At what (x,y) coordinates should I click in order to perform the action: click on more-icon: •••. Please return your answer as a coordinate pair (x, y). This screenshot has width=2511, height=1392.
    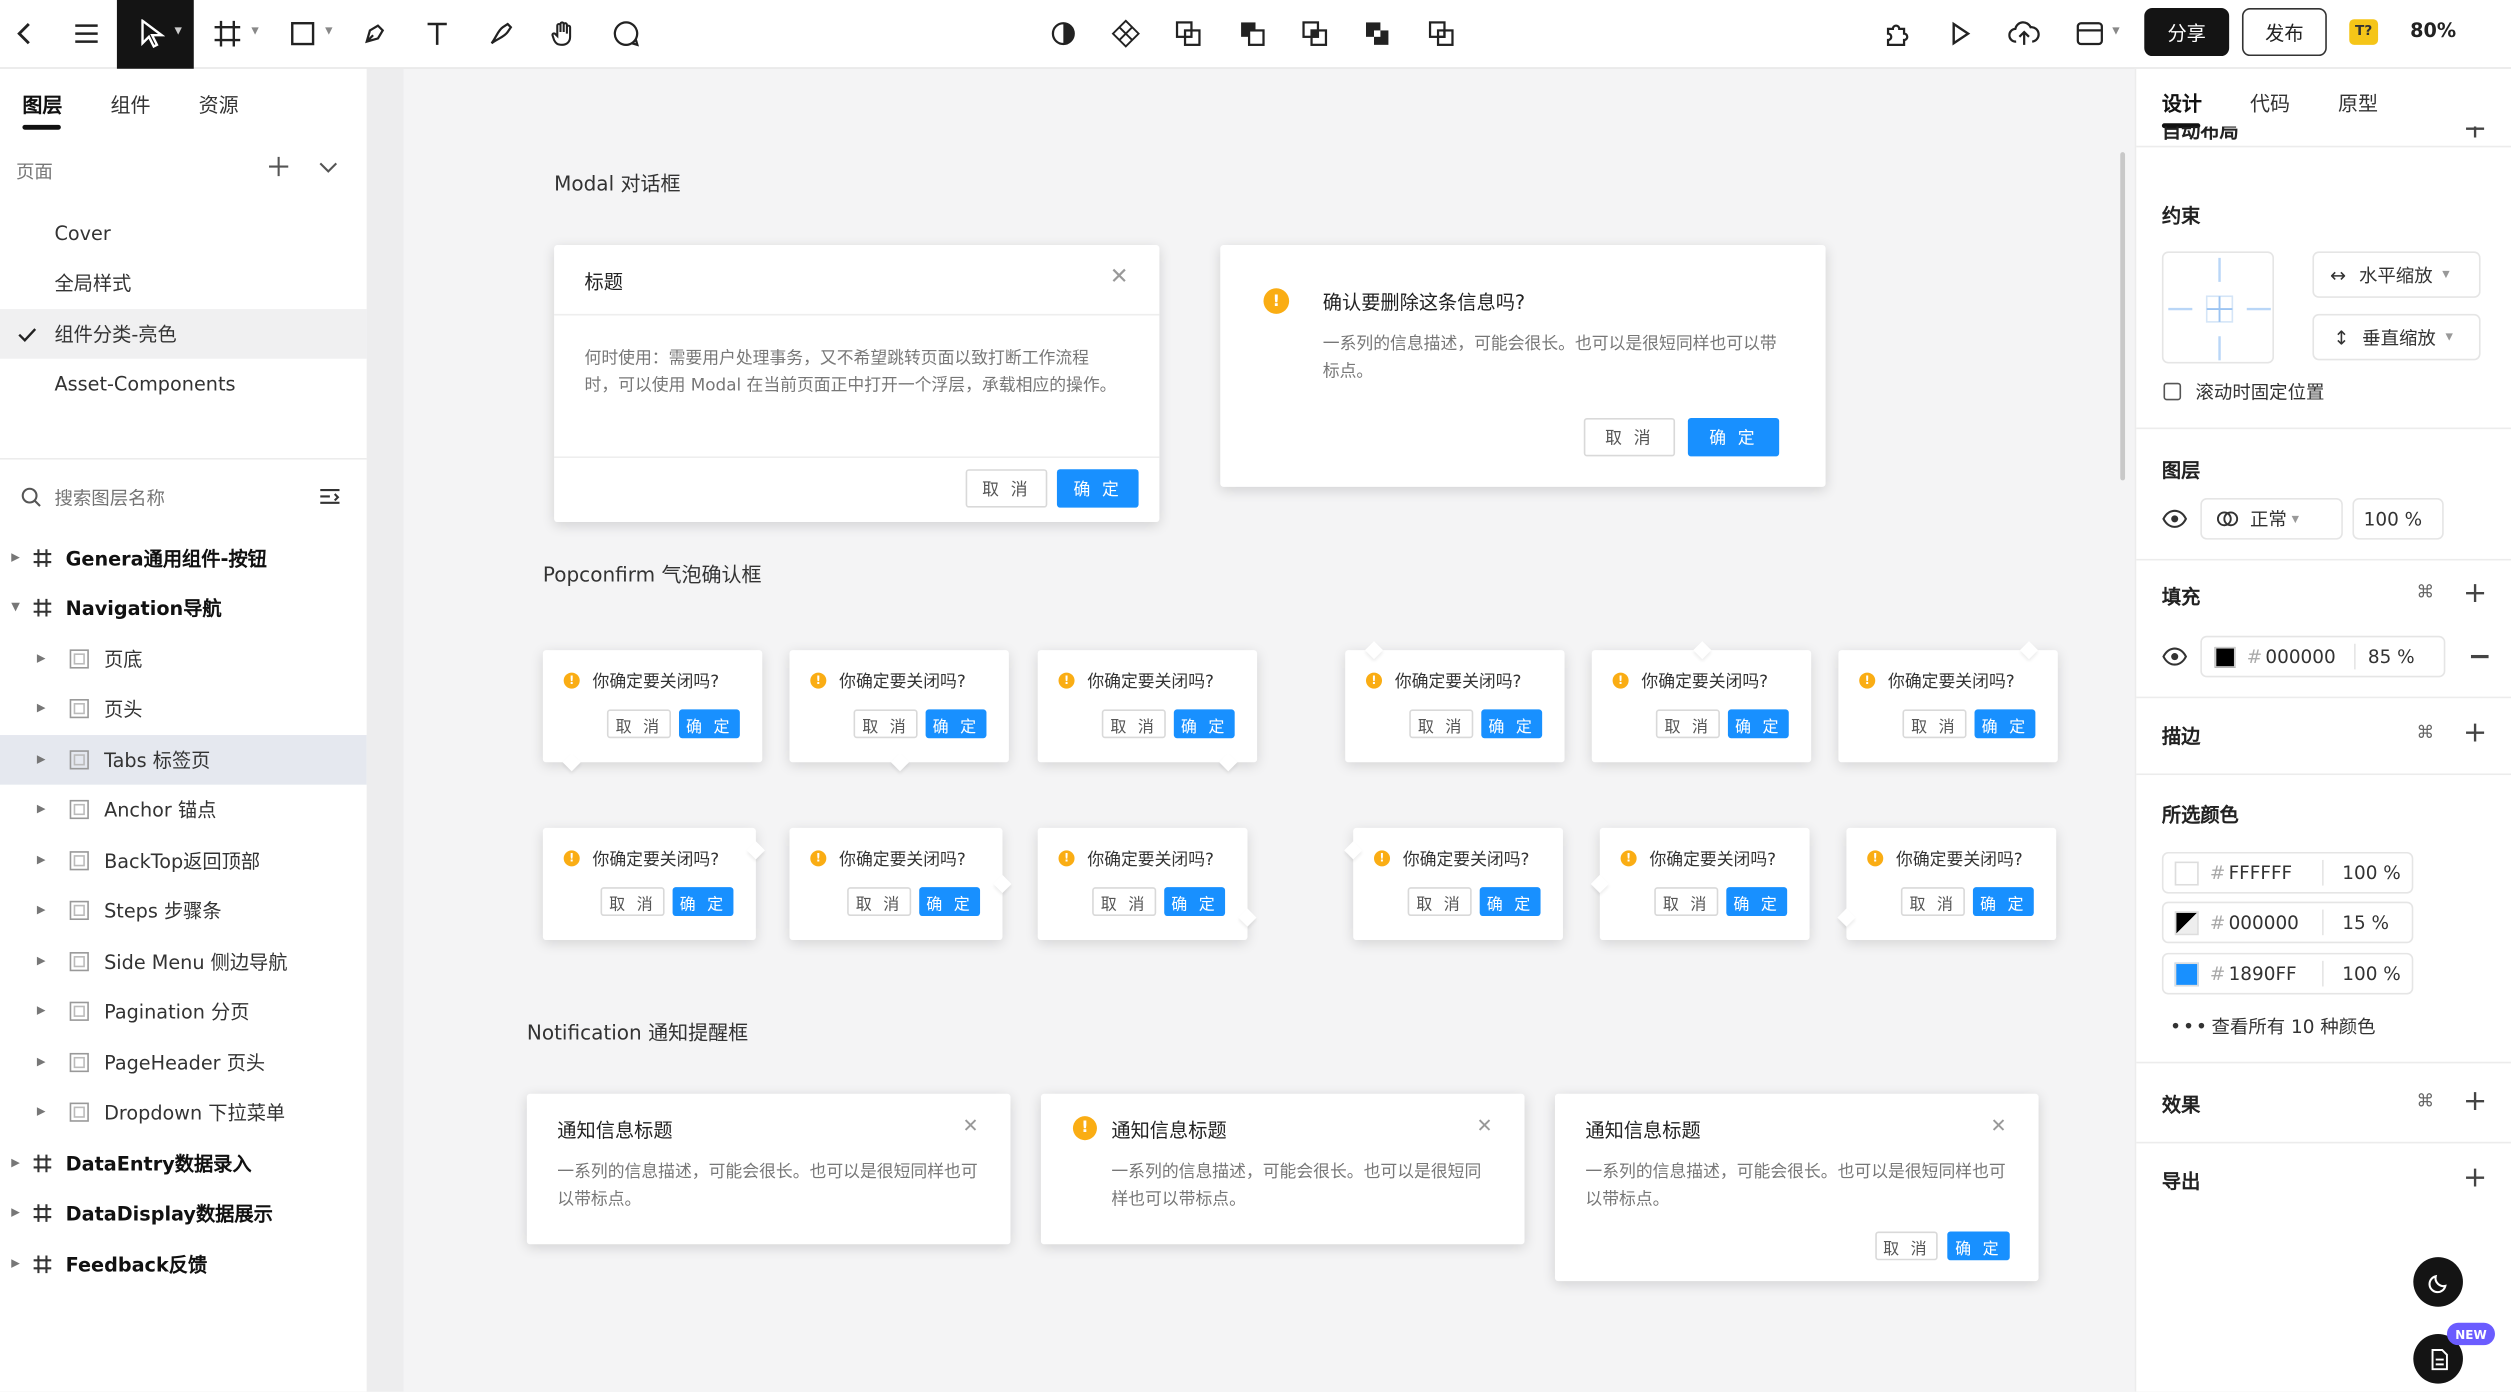
    Looking at the image, I should click on (2189, 1026).